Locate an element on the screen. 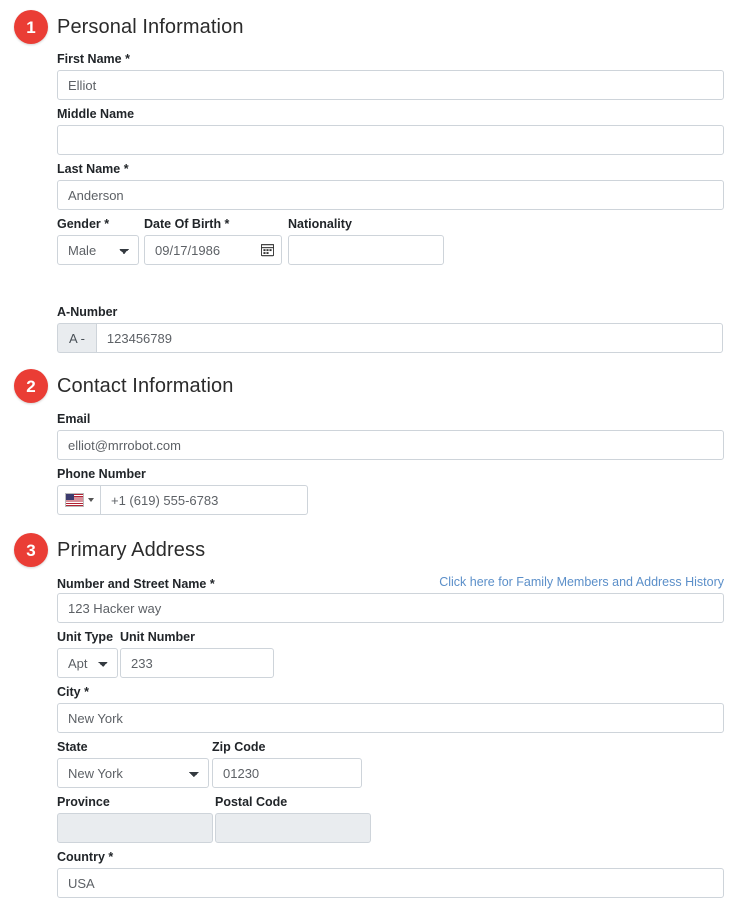 This screenshot has width=745, height=898. field-country: Country * is located at coordinates (390, 874).